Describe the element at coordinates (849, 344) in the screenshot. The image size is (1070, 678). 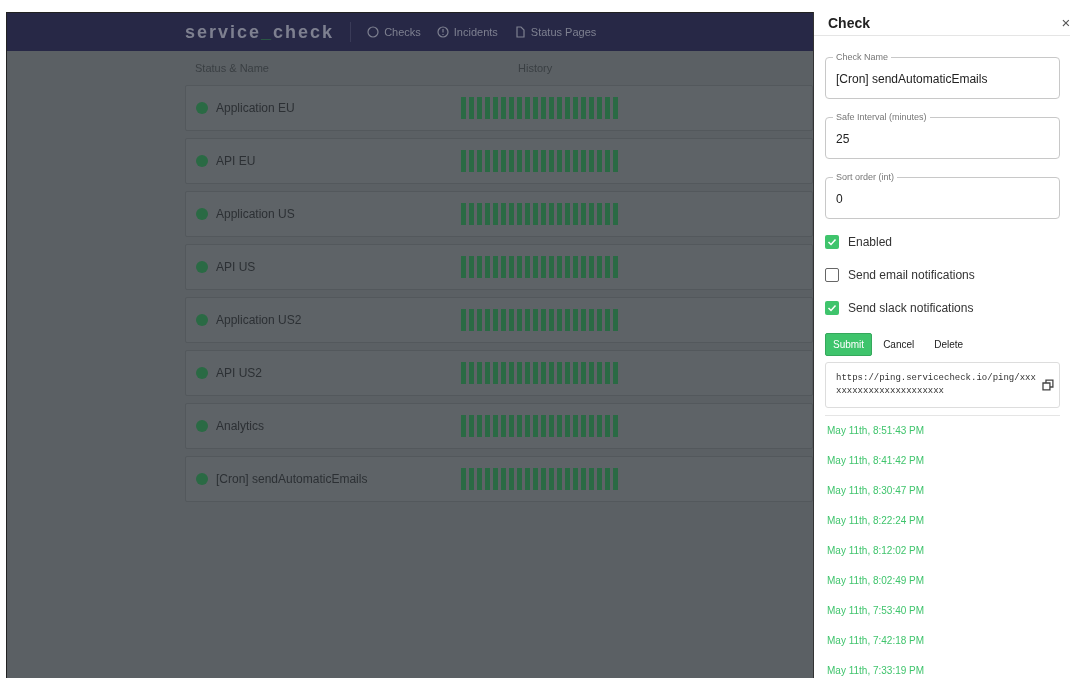
I see `submit-button: Submit` at that location.